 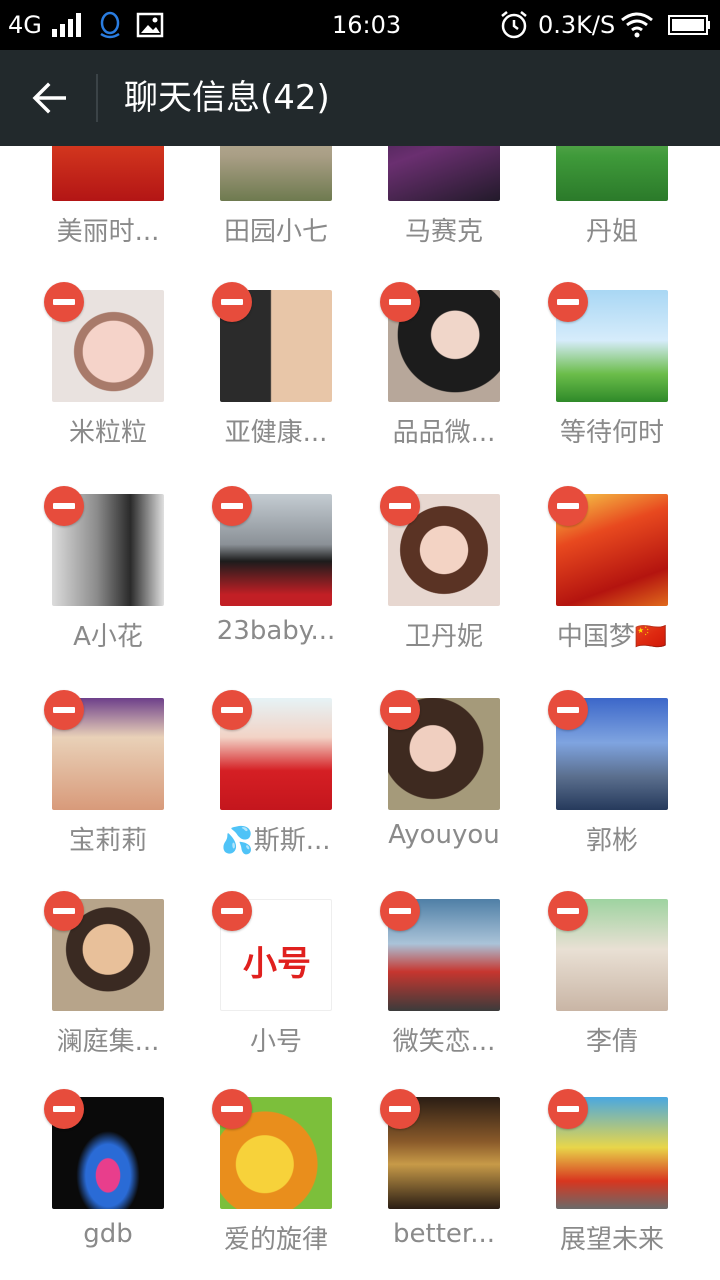 I want to click on member-name: 展望未来, so click(x=611, y=1240).